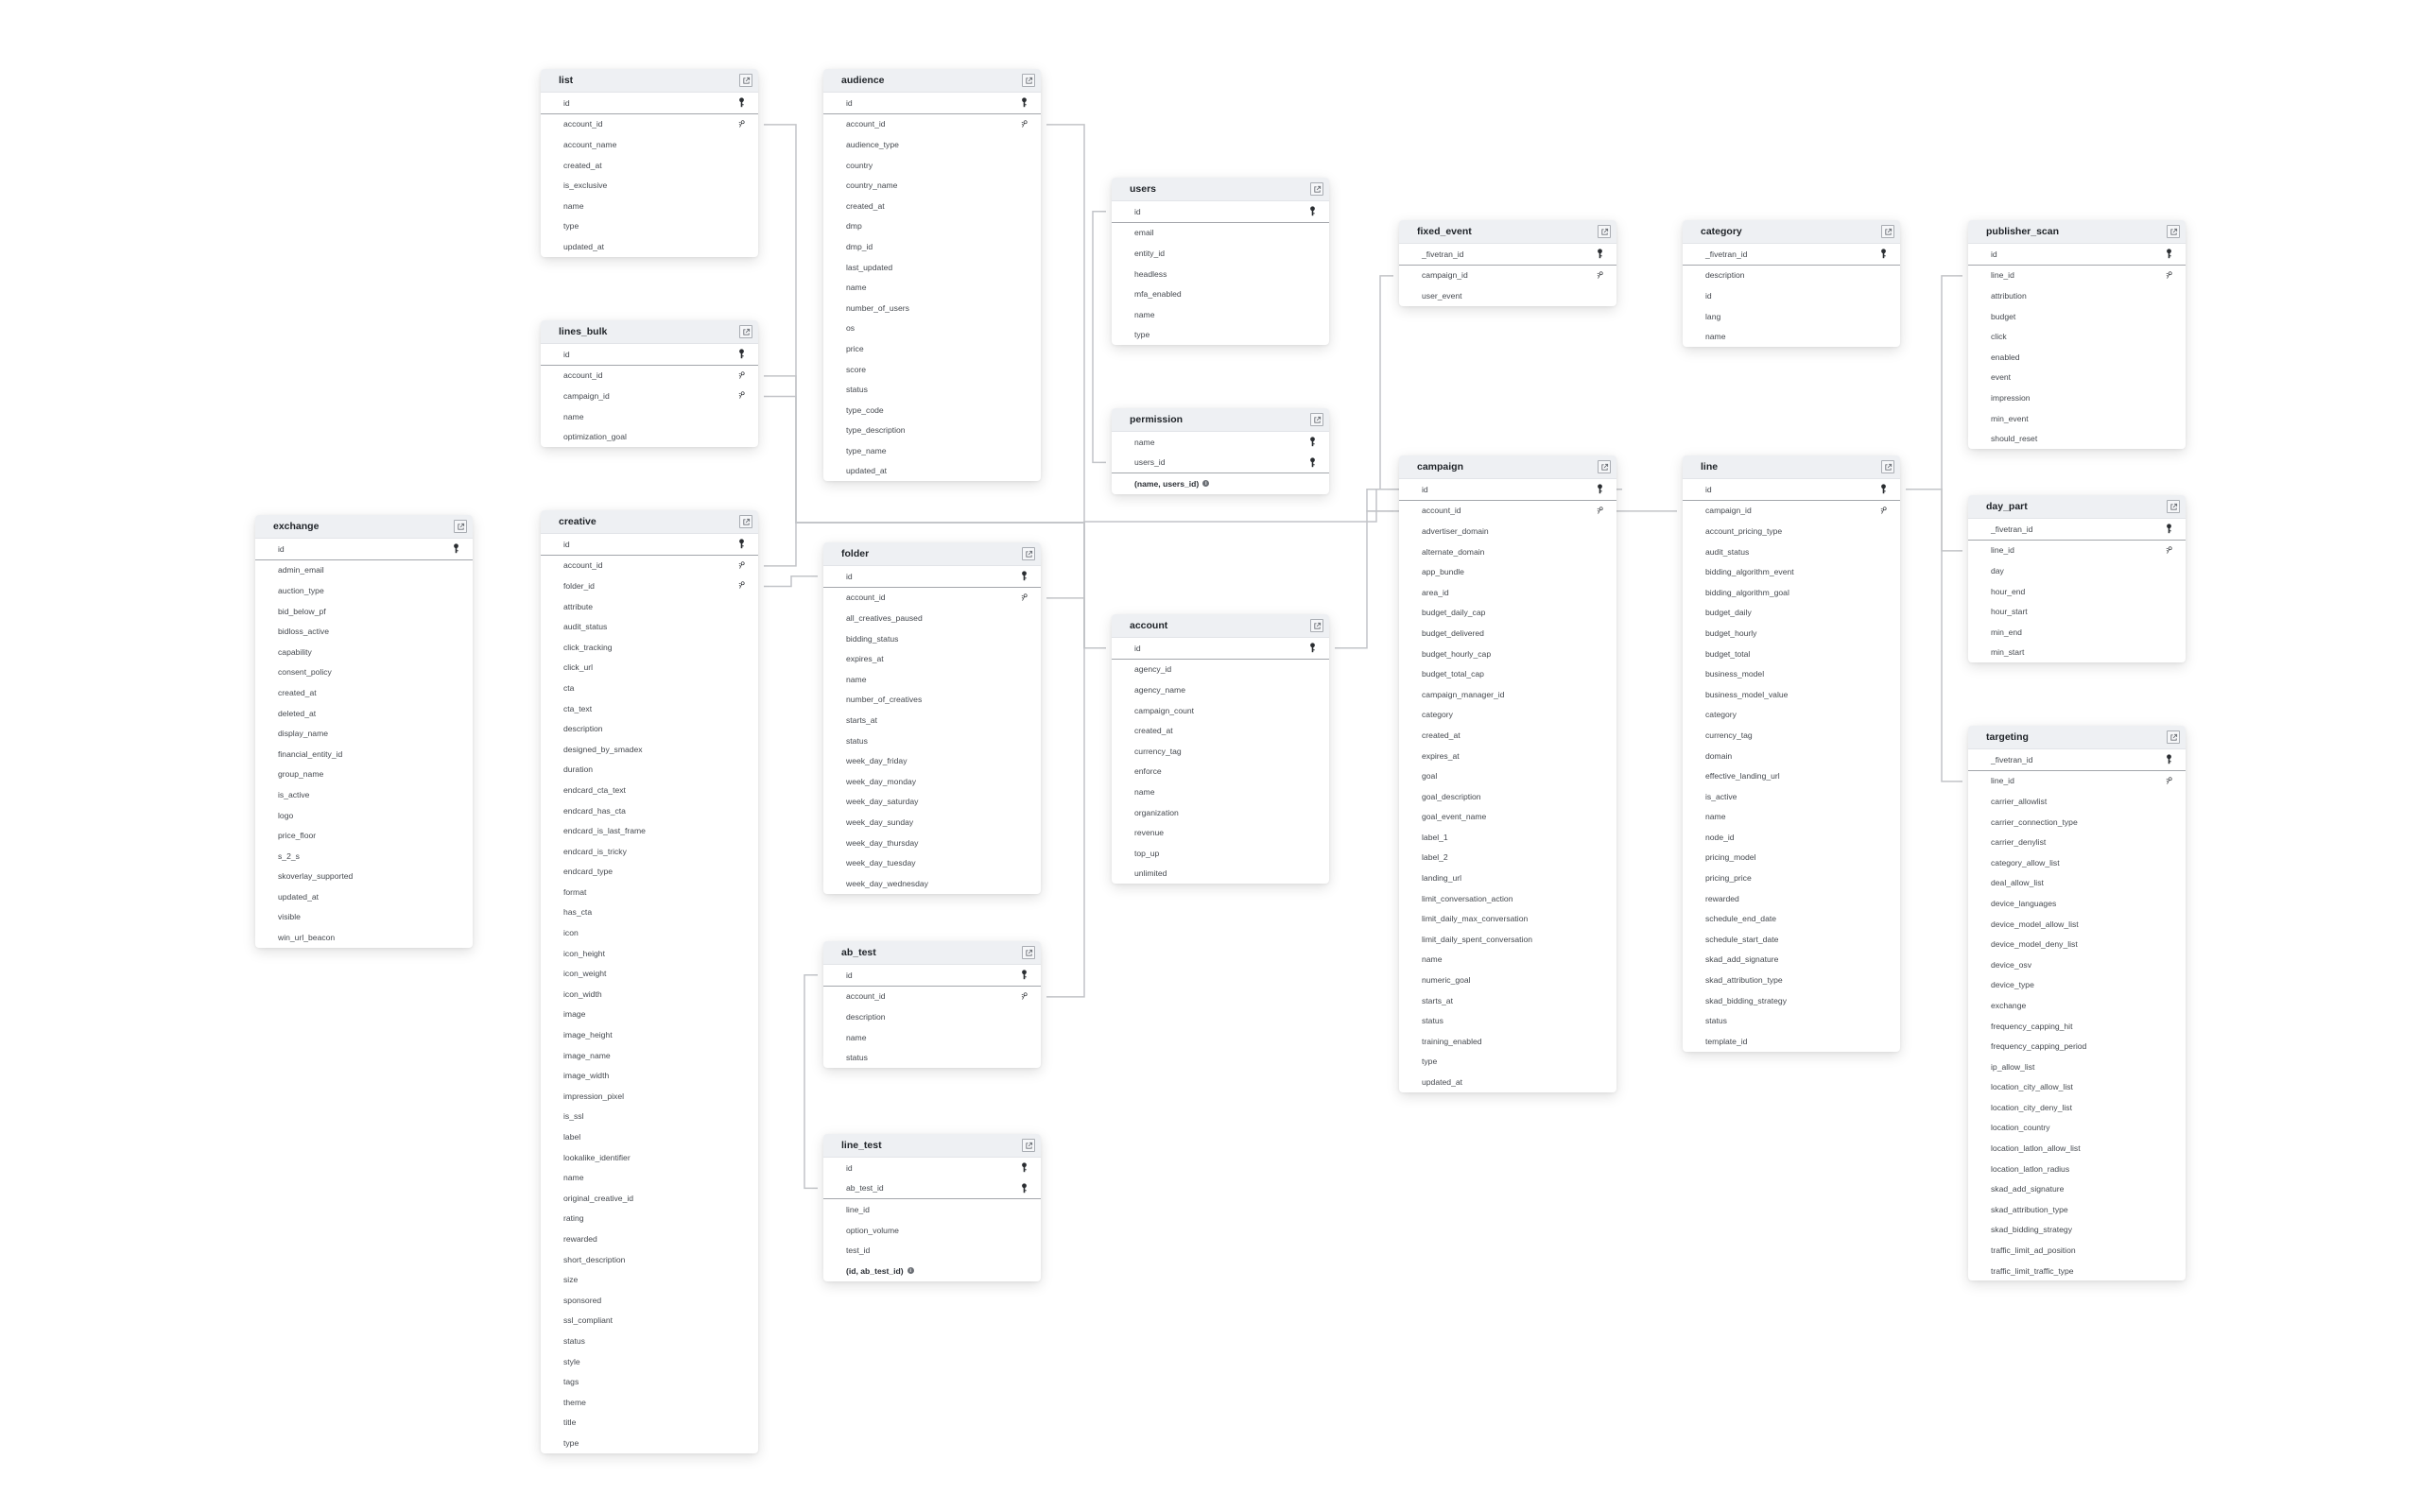  I want to click on column-row: bidloss_active, so click(364, 631).